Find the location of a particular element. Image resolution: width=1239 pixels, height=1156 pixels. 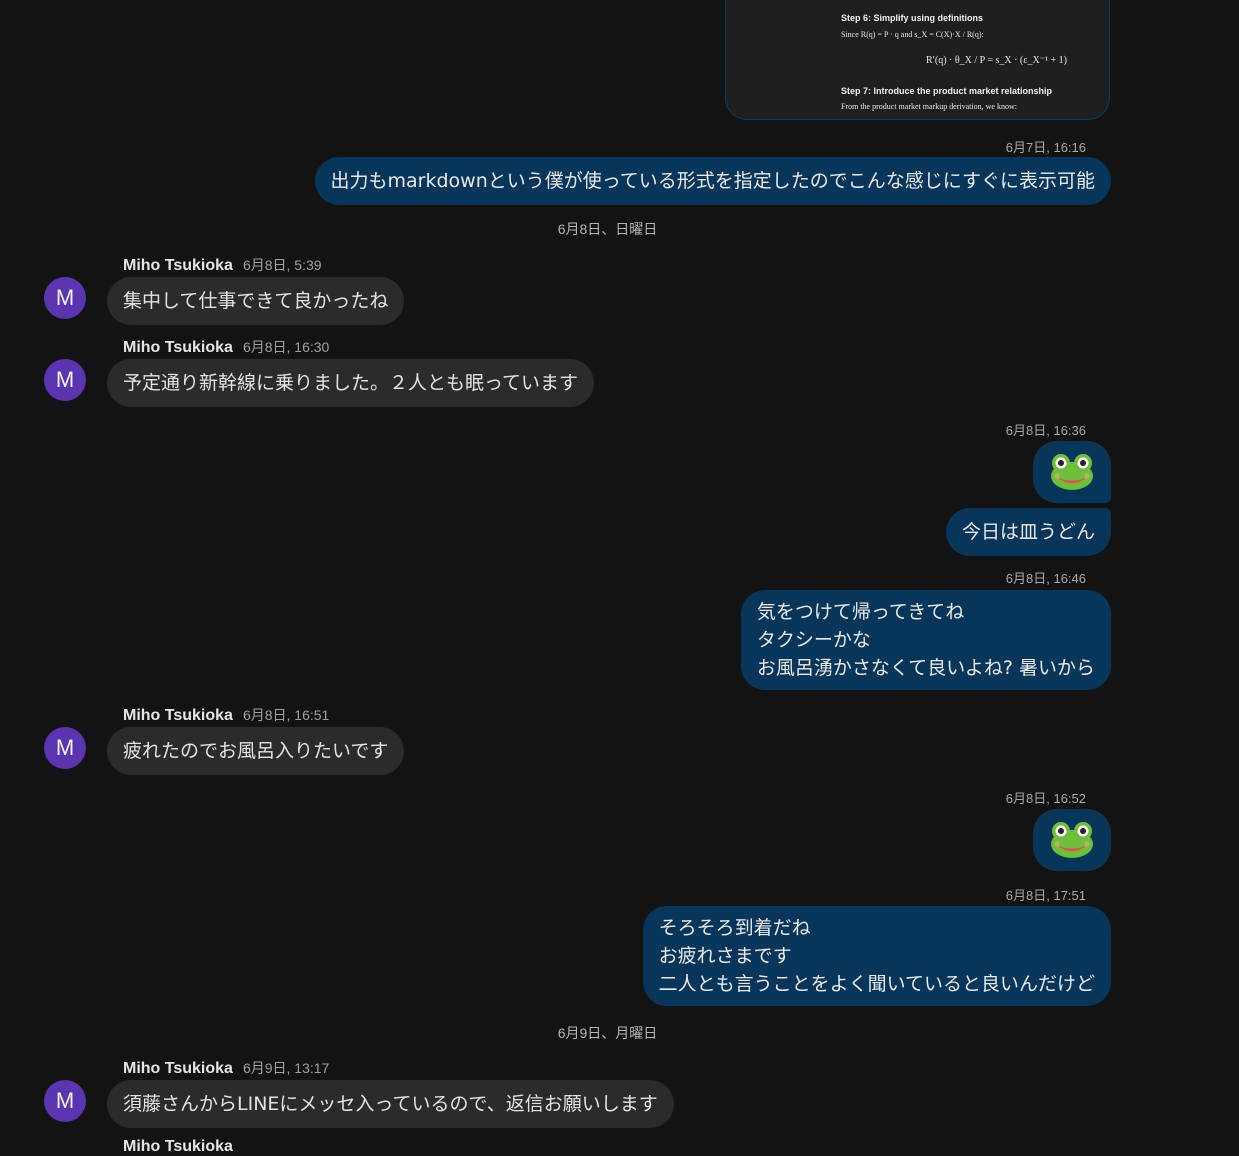

incoming-message: 予定通り新幹線に乗りました。２人とも眠っています is located at coordinates (351, 383).